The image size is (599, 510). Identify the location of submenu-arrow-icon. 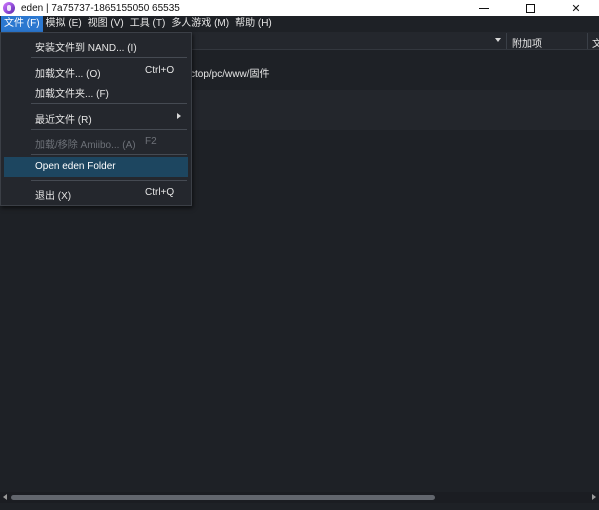
(179, 116).